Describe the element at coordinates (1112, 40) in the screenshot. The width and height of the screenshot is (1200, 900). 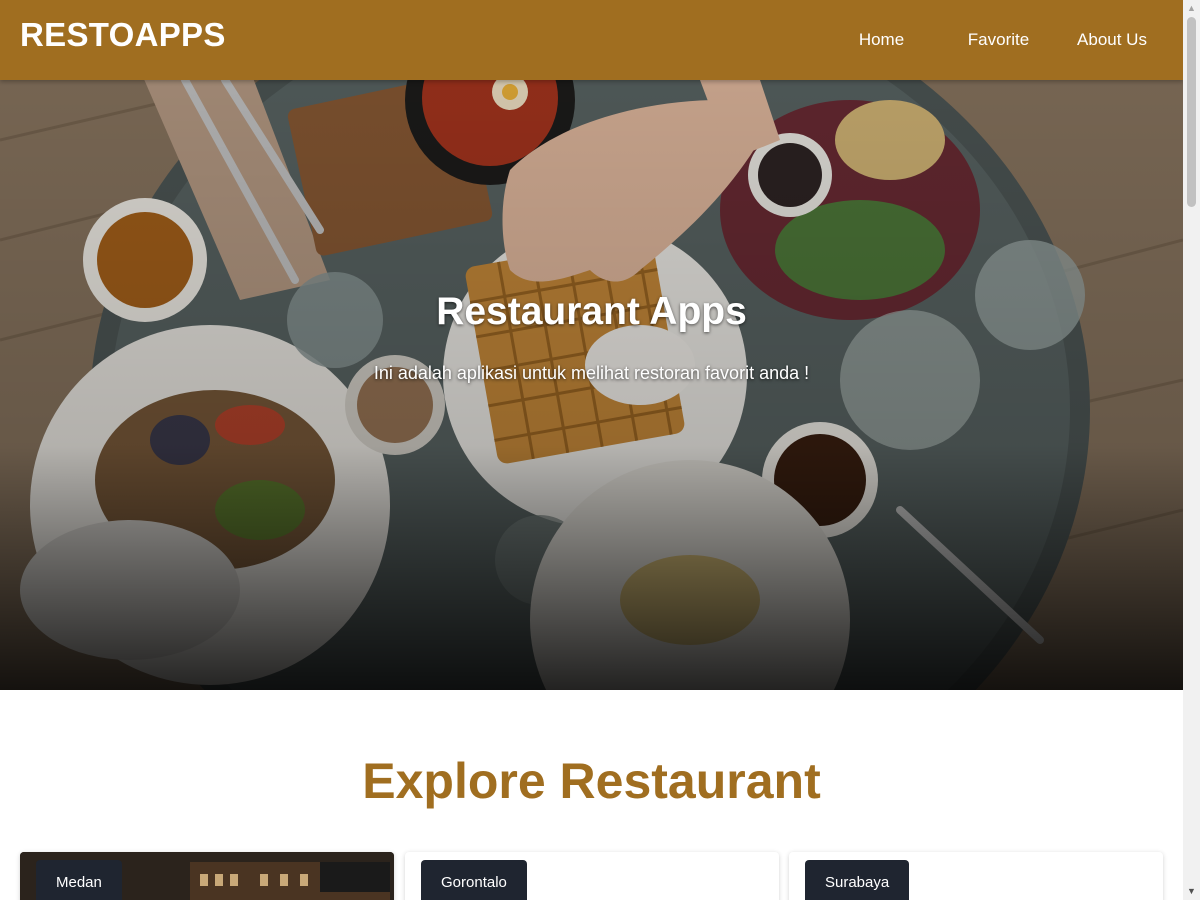
I see `nav-about-link: About Us` at that location.